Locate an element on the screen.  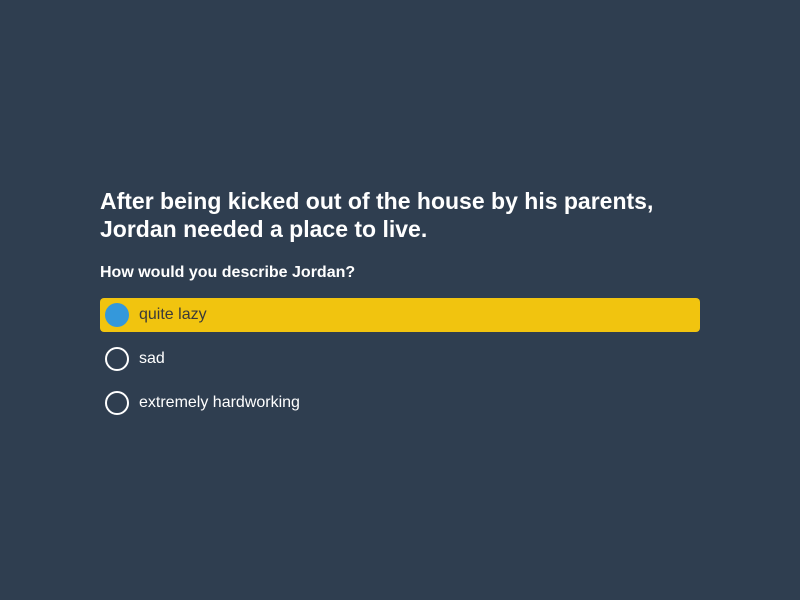
option-label: extremely hardworking is located at coordinates (219, 402).